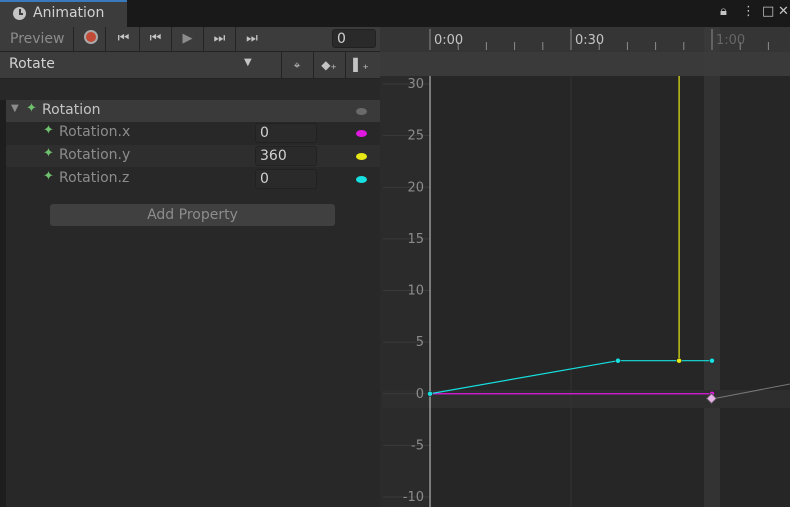  Describe the element at coordinates (730, 40) in the screenshot. I see `time-label: 1:00` at that location.